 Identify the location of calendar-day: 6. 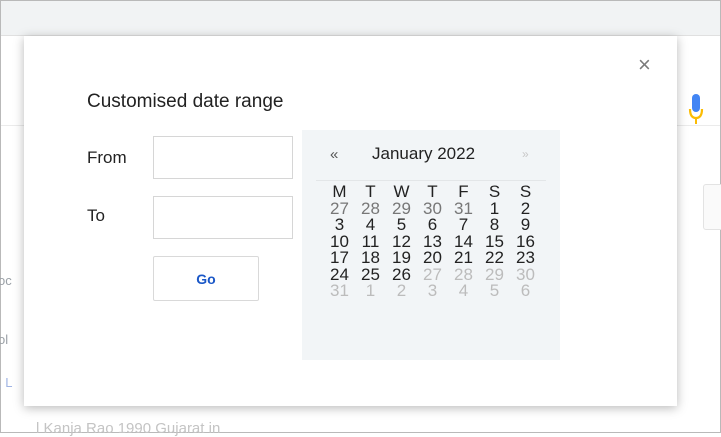
(525, 291).